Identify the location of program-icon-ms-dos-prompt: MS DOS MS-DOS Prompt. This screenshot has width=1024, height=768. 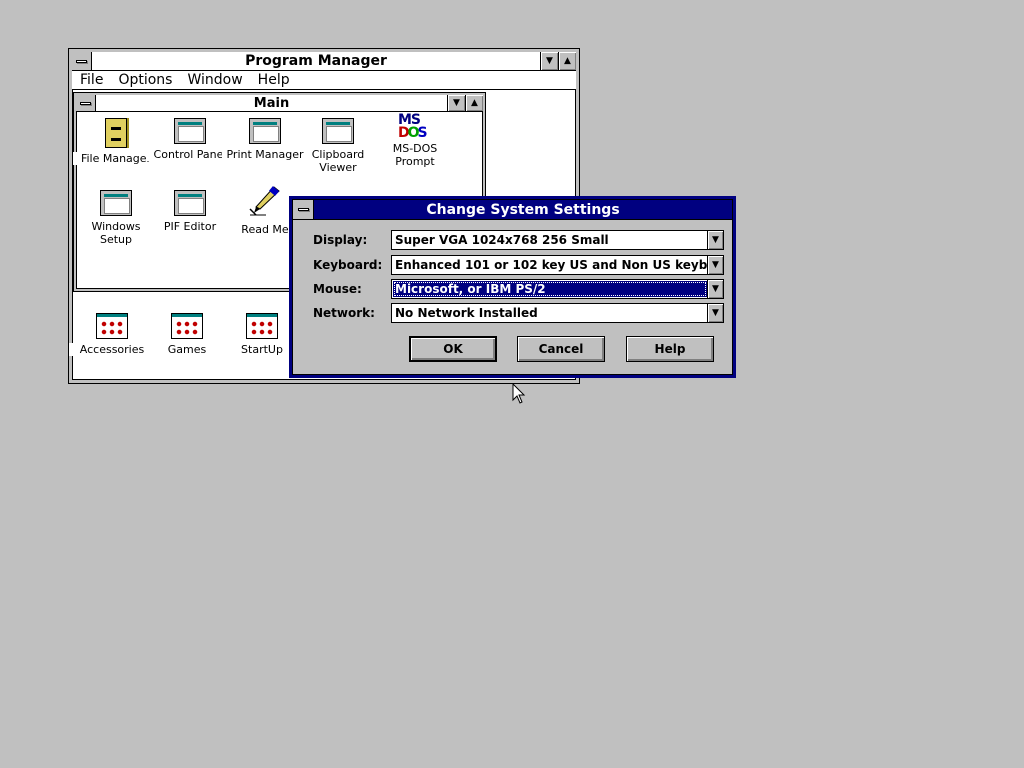
(415, 140).